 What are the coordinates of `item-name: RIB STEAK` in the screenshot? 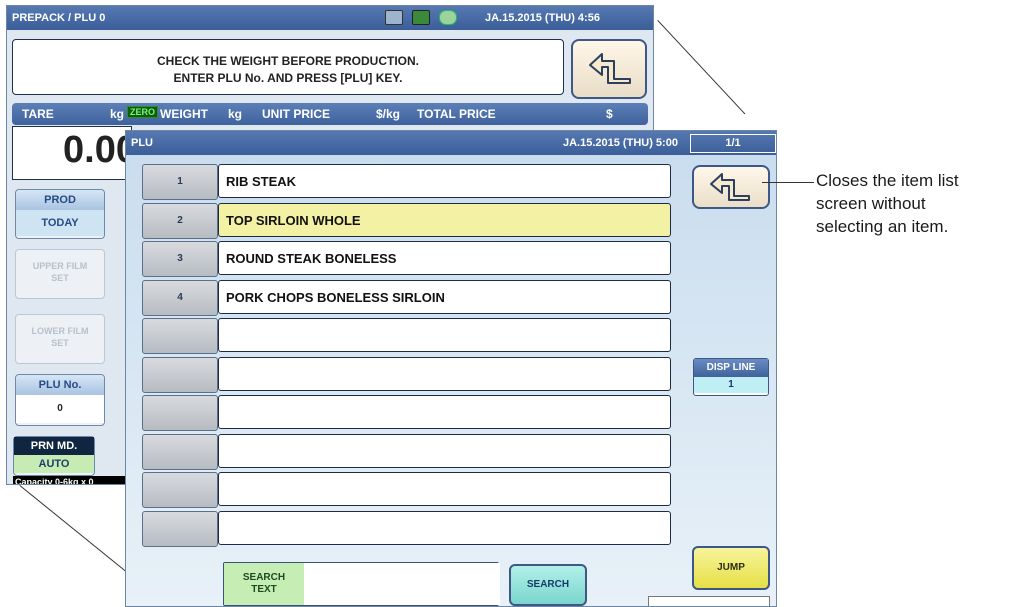 It's located at (444, 181).